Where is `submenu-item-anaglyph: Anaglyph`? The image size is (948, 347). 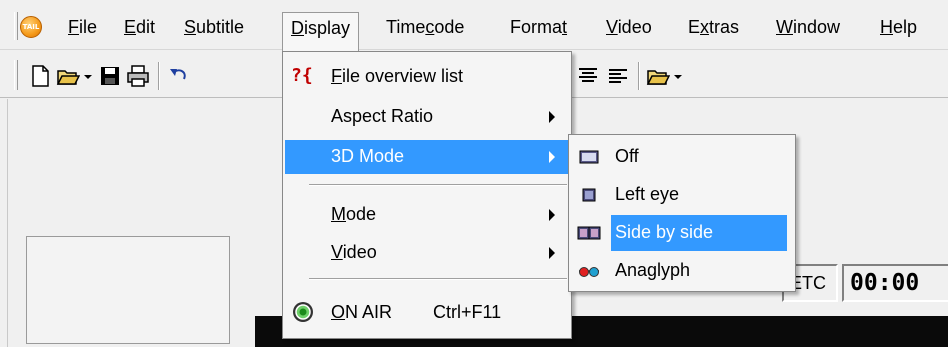 submenu-item-anaglyph: Anaglyph is located at coordinates (681, 271).